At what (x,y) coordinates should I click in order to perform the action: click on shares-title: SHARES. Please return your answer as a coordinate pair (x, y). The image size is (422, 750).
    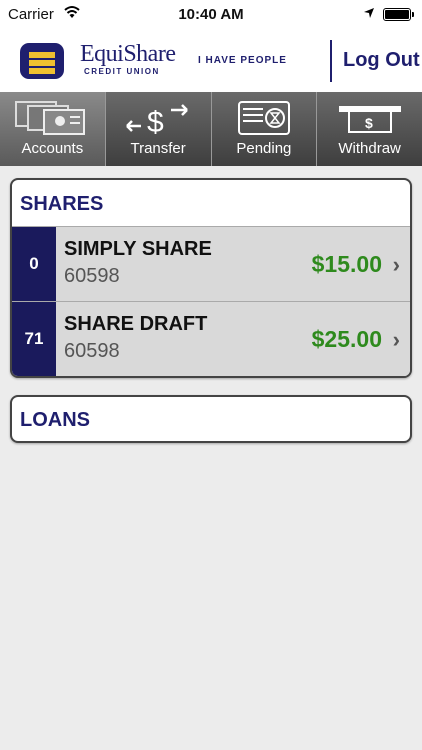
    Looking at the image, I should click on (62, 204).